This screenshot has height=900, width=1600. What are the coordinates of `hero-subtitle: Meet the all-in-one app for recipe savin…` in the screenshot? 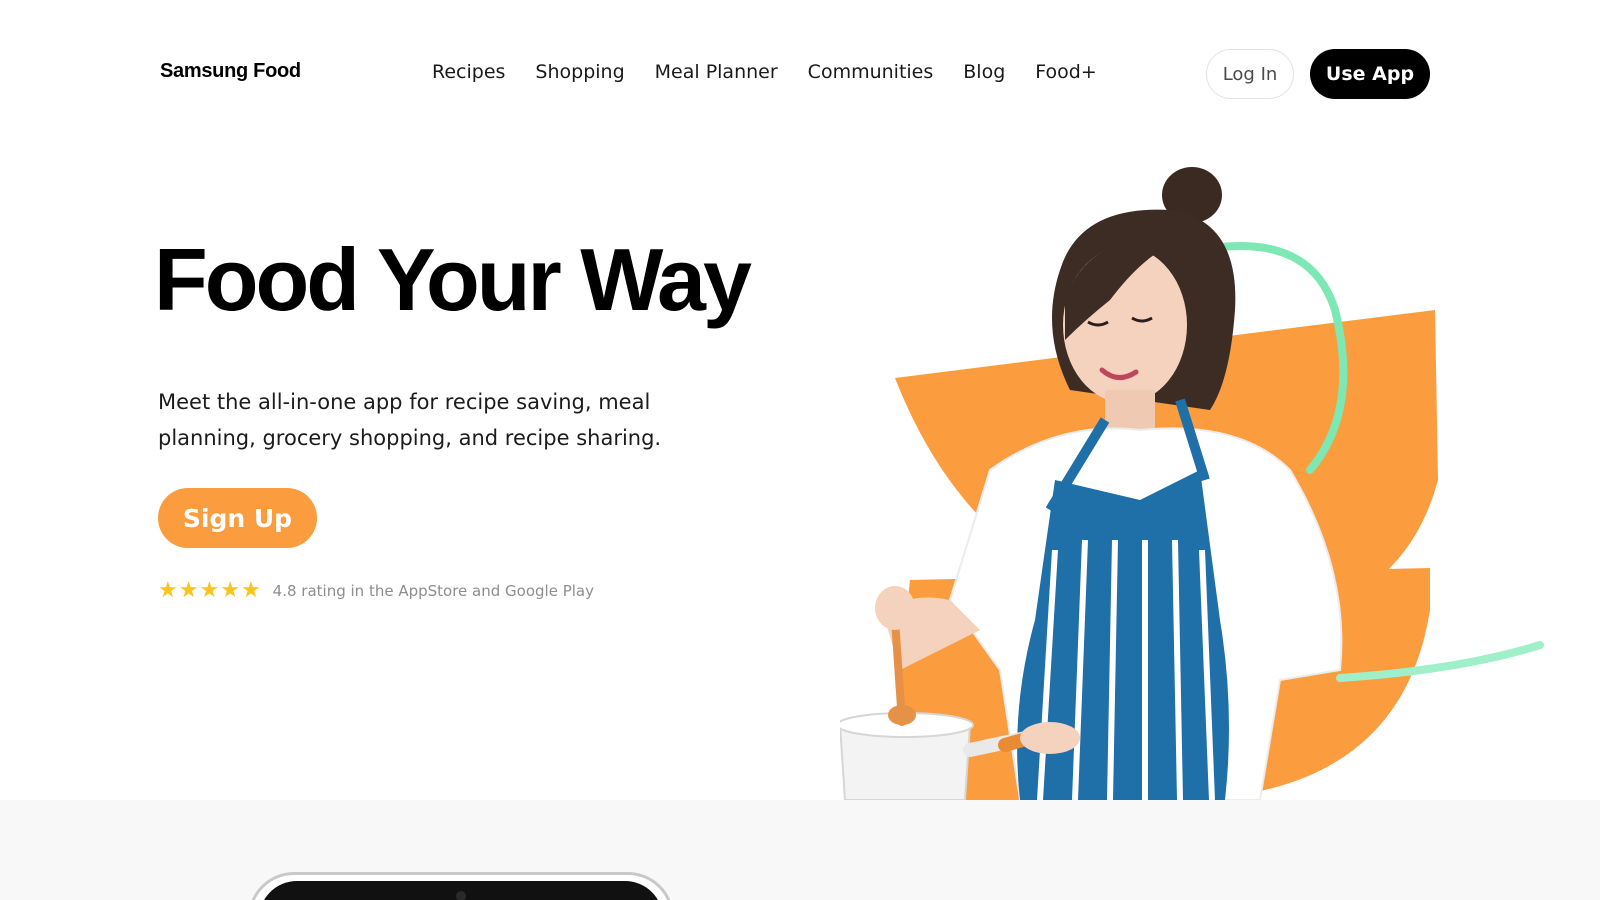 It's located at (410, 420).